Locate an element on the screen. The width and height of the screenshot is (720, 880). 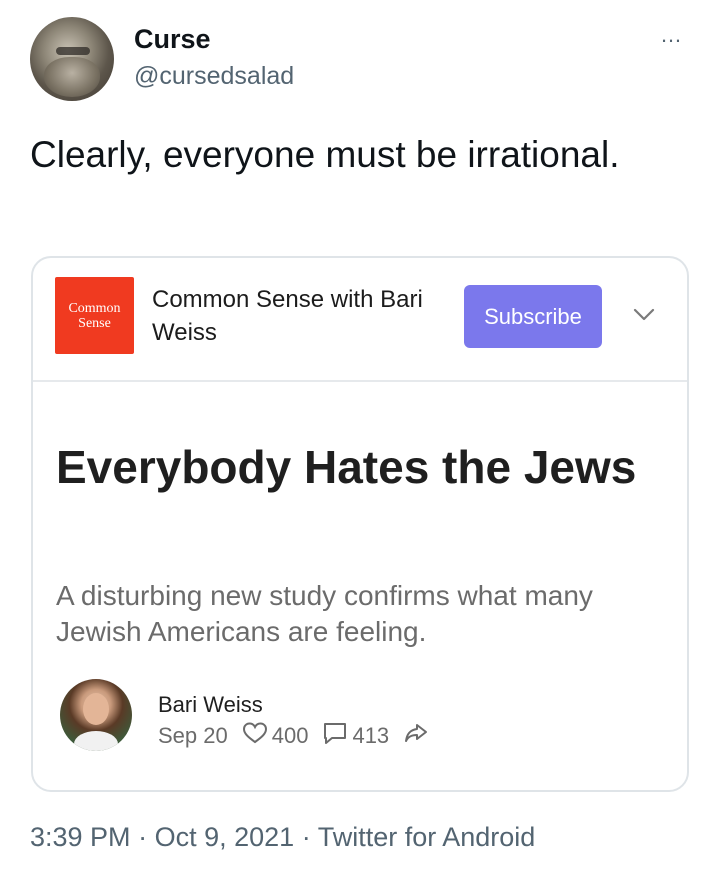
post-author-avatar is located at coordinates (96, 715).